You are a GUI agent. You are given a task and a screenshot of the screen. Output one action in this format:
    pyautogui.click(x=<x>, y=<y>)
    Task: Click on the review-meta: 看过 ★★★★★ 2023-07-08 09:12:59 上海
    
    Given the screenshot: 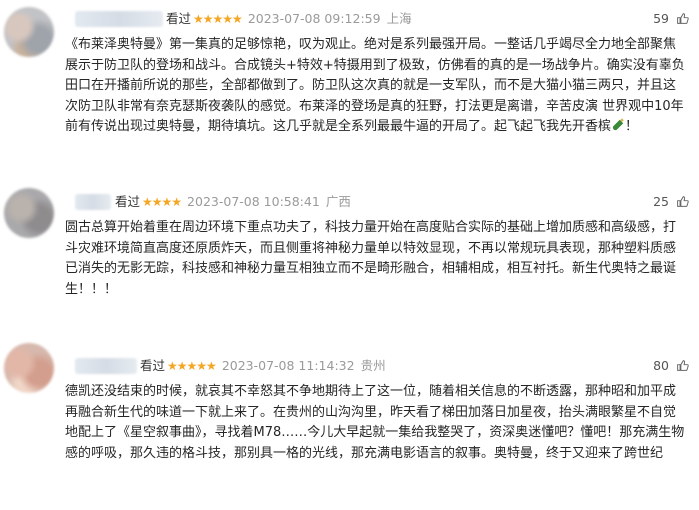 What is the action you would take?
    pyautogui.click(x=289, y=19)
    